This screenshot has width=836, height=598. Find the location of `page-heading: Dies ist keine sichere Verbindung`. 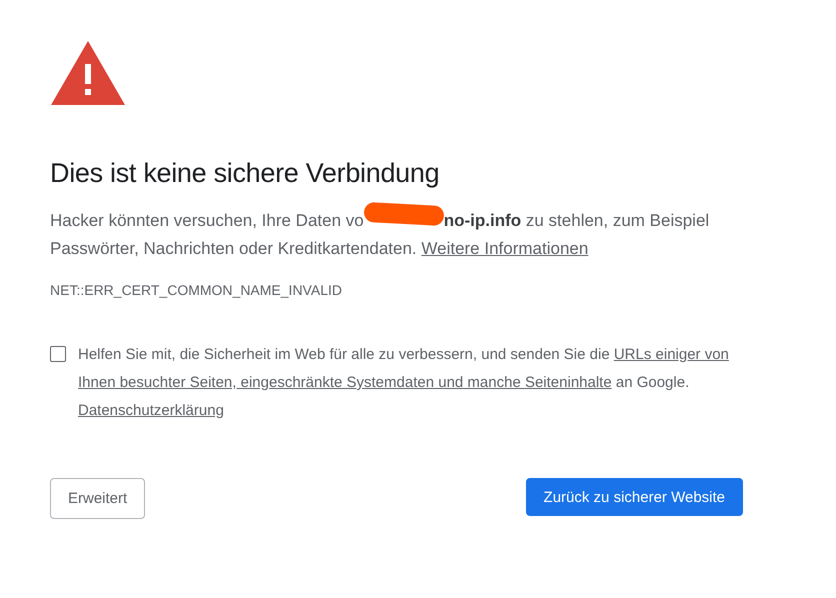

page-heading: Dies ist keine sichere Verbindung is located at coordinates (245, 173).